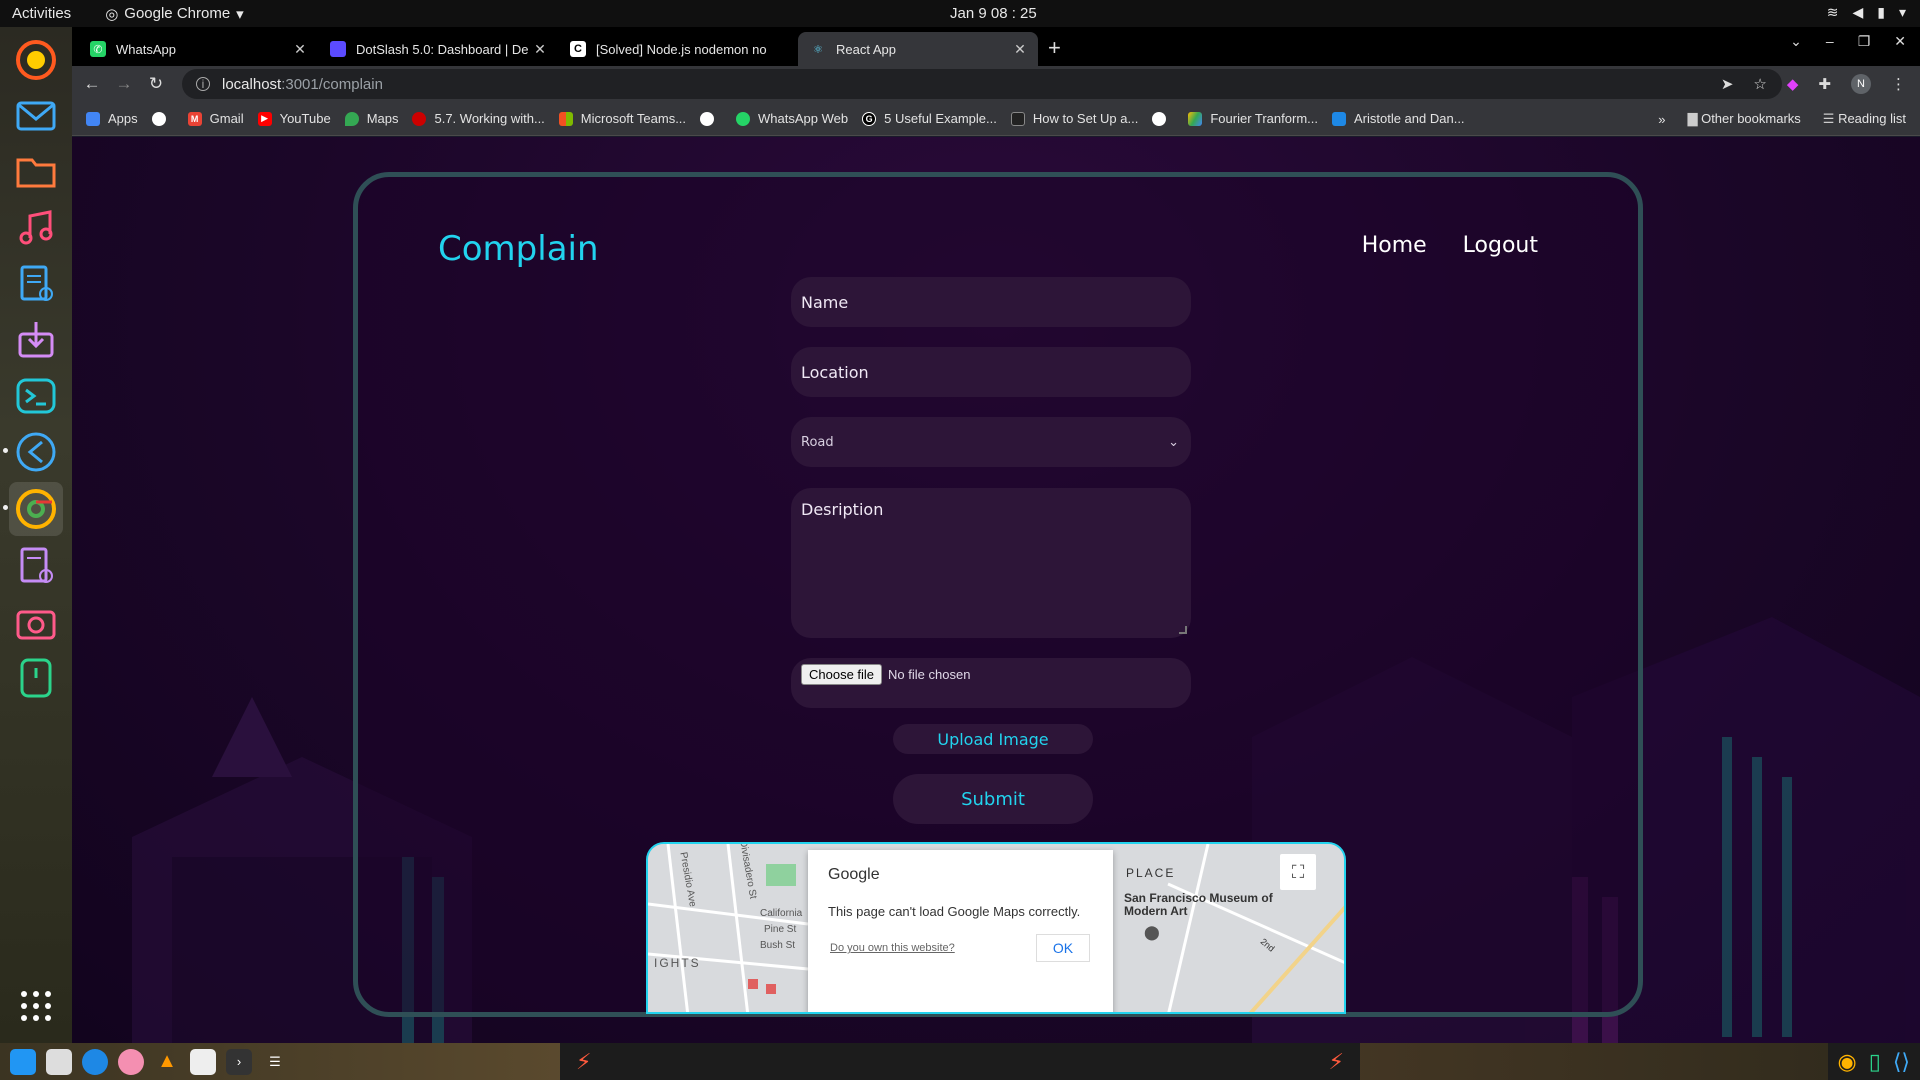  I want to click on choose-file-button: Choose file, so click(842, 674).